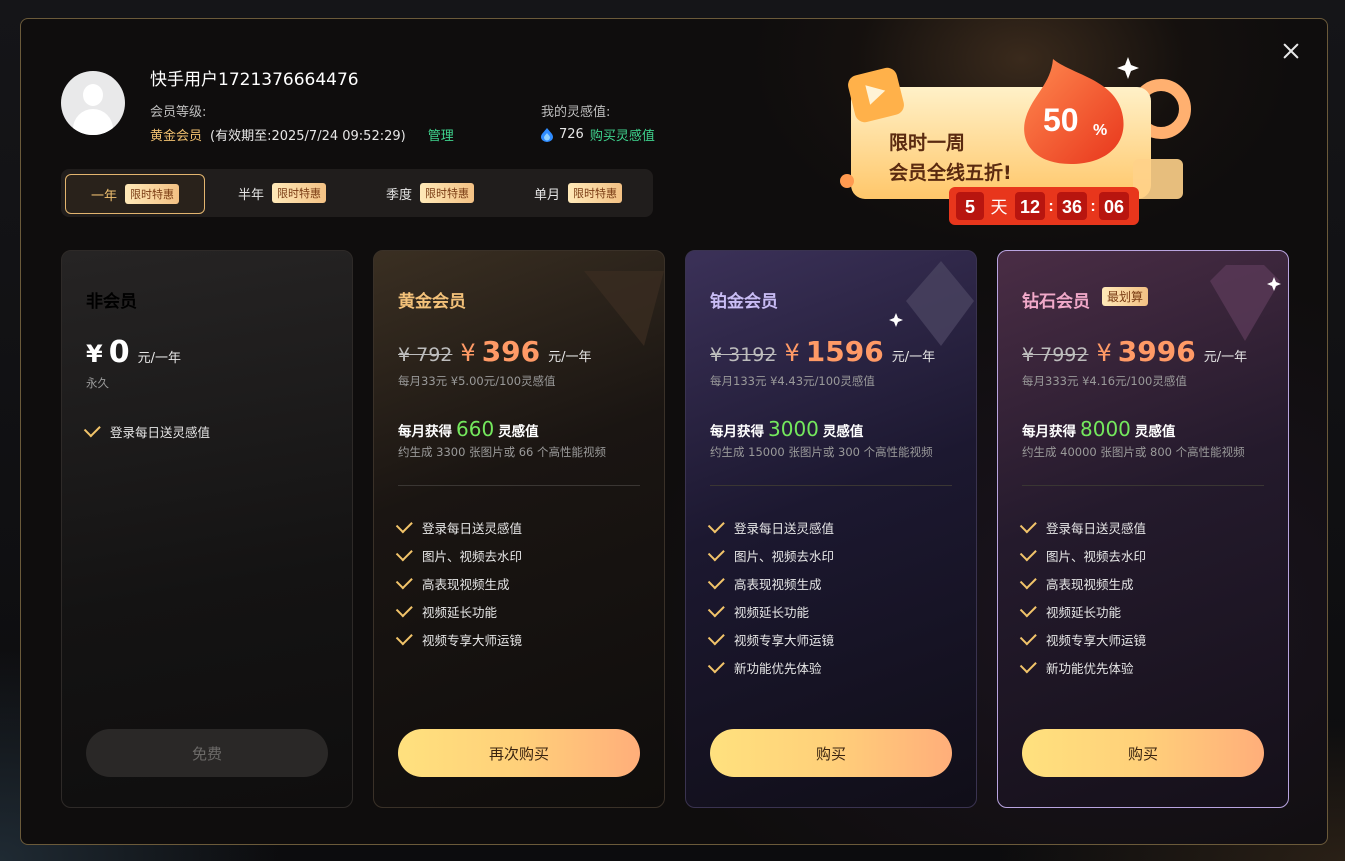 This screenshot has height=861, width=1345. I want to click on plan-price-row: ¥0 元/一年, so click(133, 352).